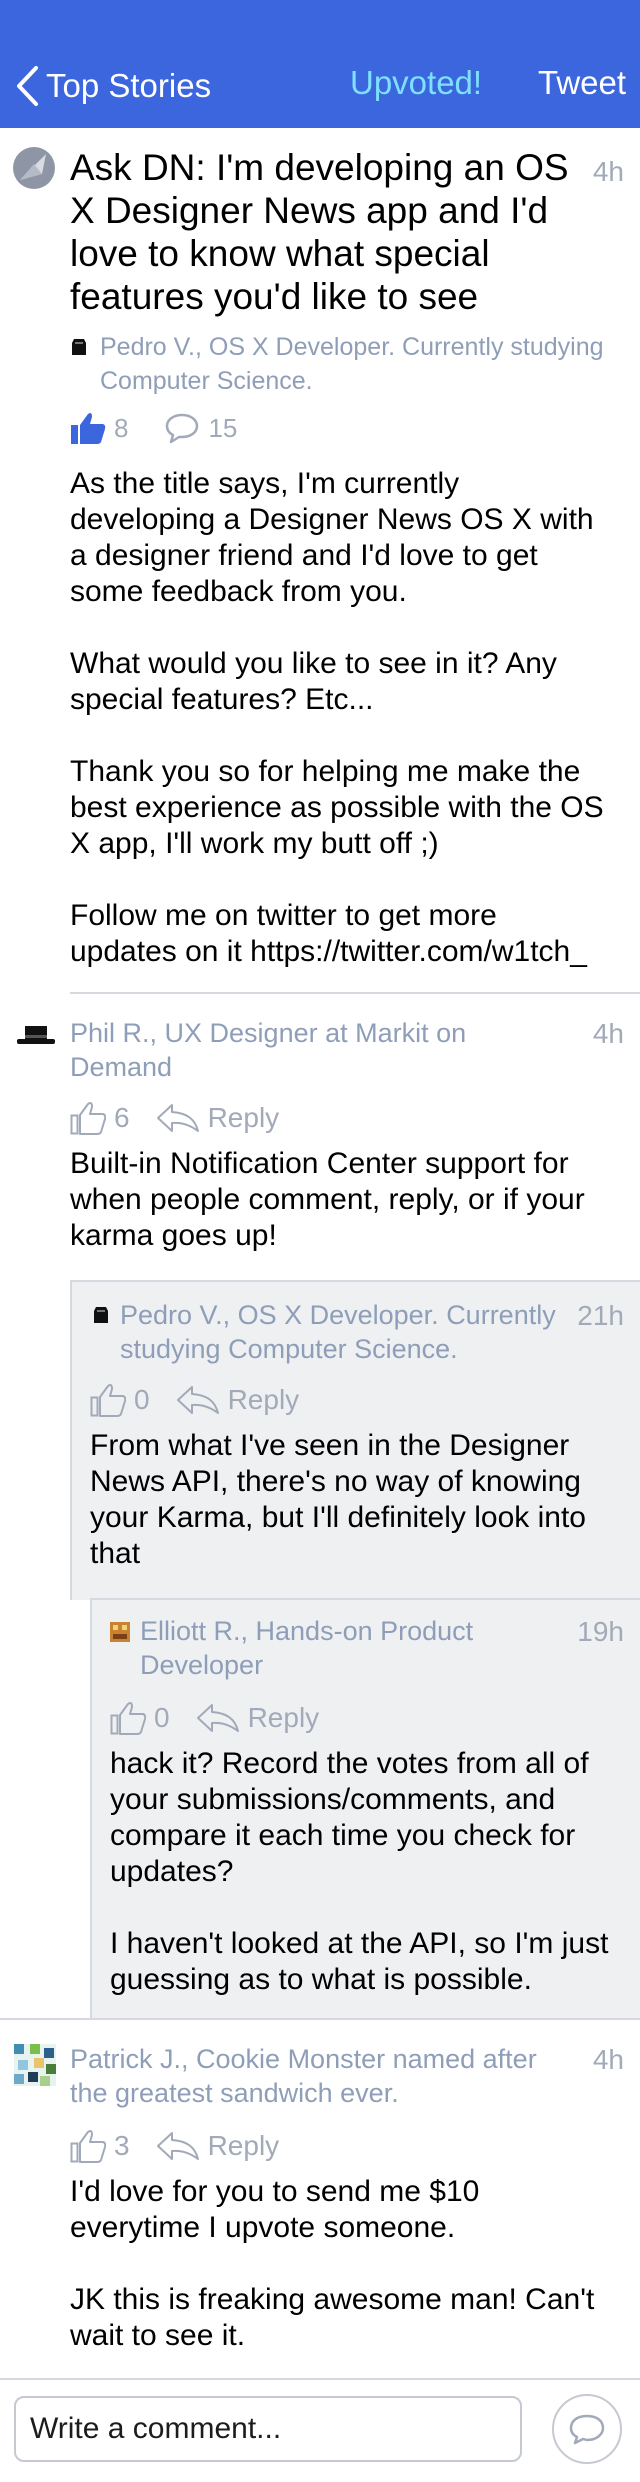  What do you see at coordinates (582, 83) in the screenshot?
I see `tweet-button: Tweet` at bounding box center [582, 83].